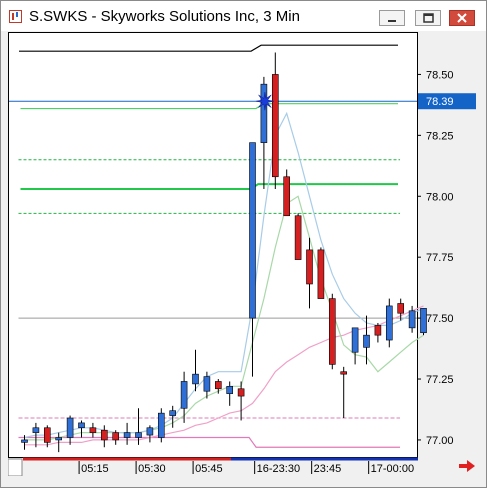 This screenshot has height=488, width=487. Describe the element at coordinates (209, 186) in the screenshot. I see `green-midline` at that location.